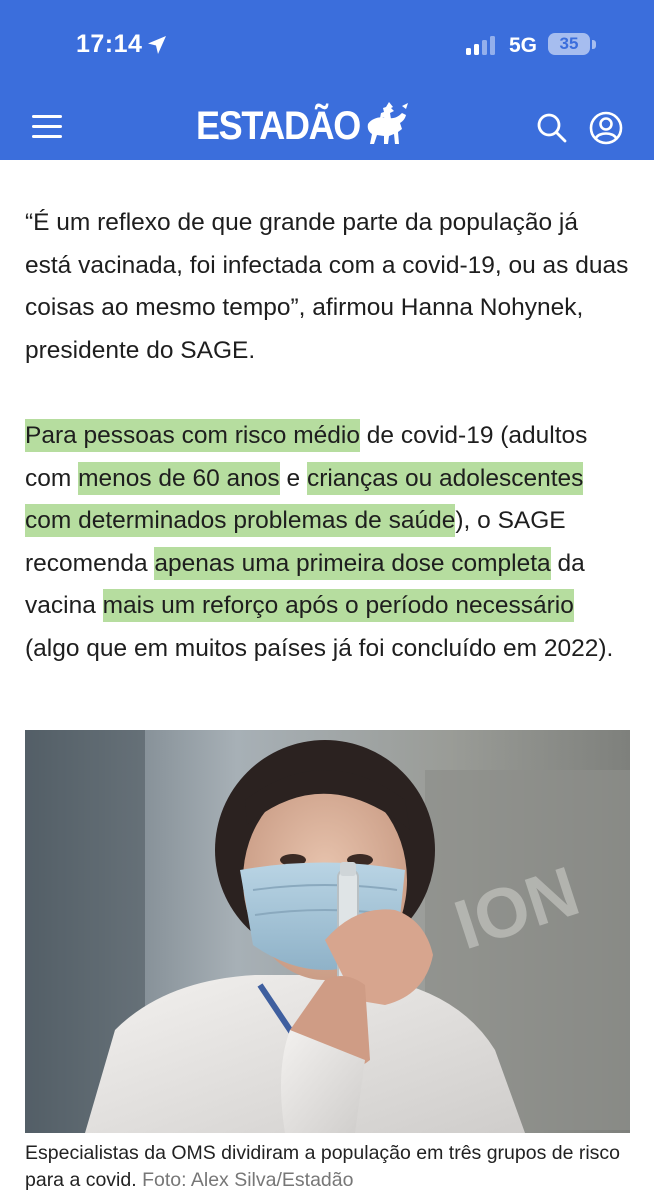 The width and height of the screenshot is (654, 1200). I want to click on photo-credit: Foto: Alex Silva/Estadão, so click(248, 1180).